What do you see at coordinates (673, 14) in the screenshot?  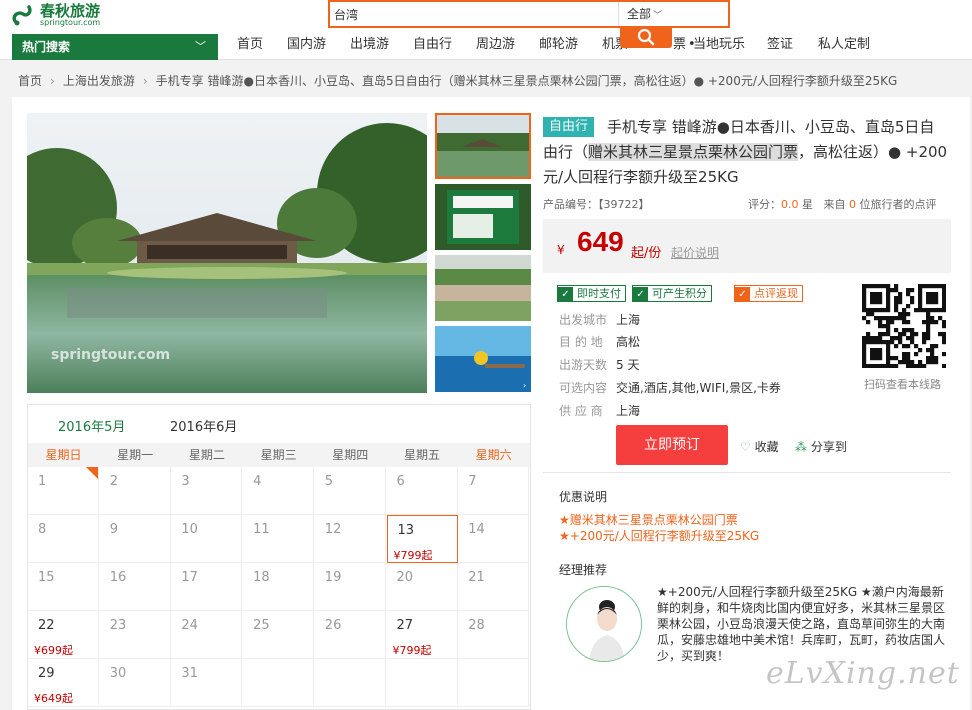 I see `search-scope-select: 全部 ﹀` at bounding box center [673, 14].